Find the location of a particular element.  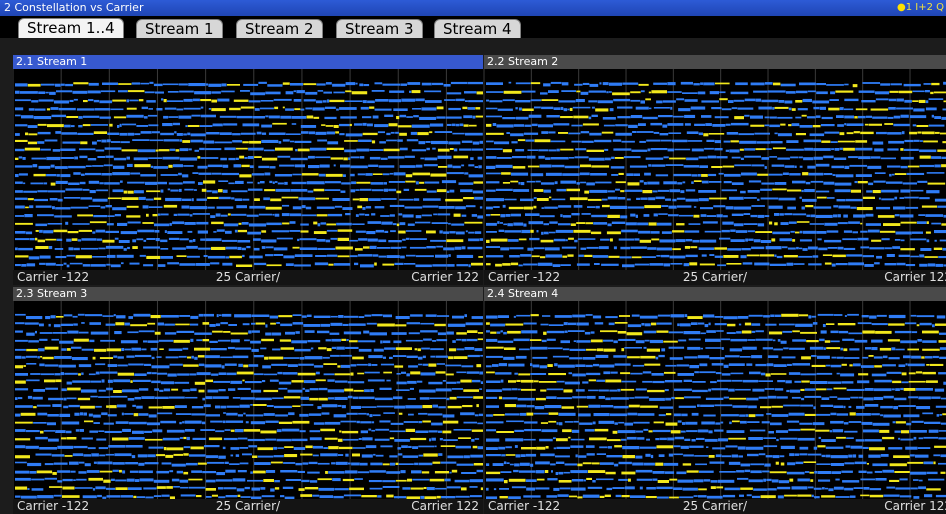

tab-stream-3: Stream 3 is located at coordinates (379, 28).